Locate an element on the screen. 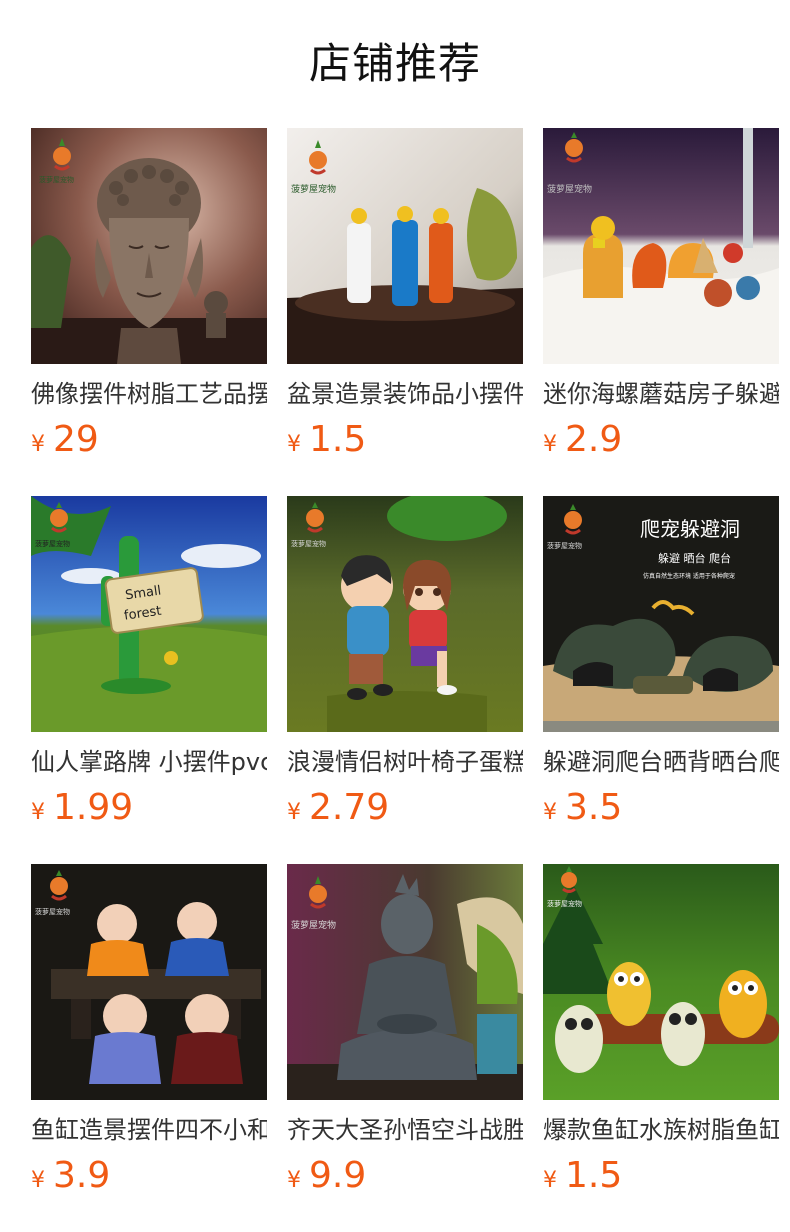 This screenshot has height=1232, width=790. product-price: ¥ 9.9 is located at coordinates (405, 1176).